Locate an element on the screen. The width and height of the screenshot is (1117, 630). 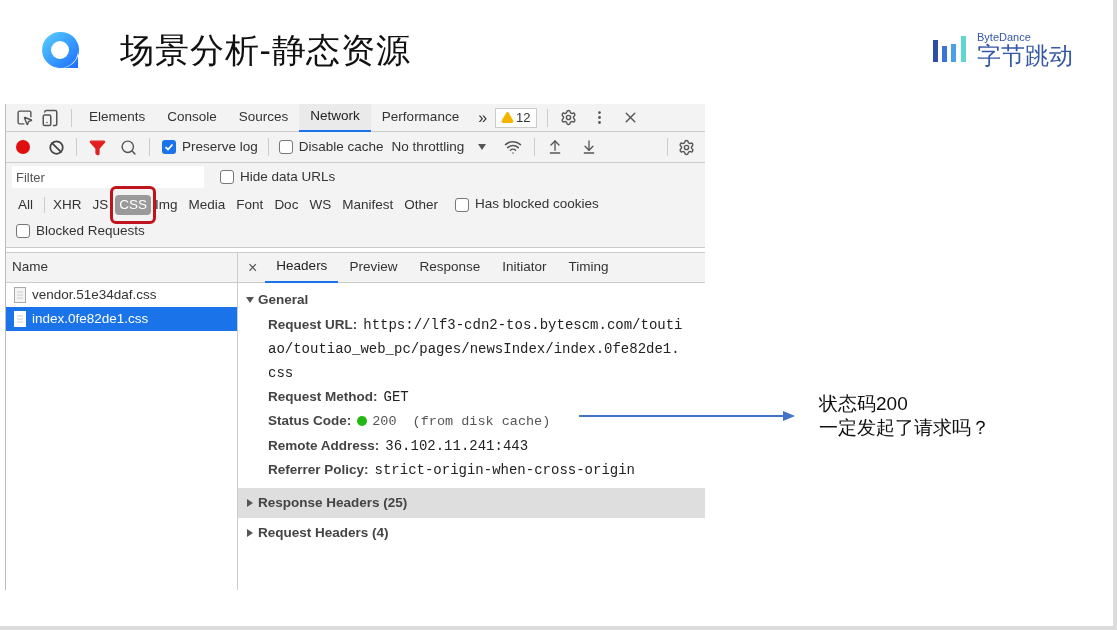
field-note: (from disk cache) is located at coordinates (481, 421).